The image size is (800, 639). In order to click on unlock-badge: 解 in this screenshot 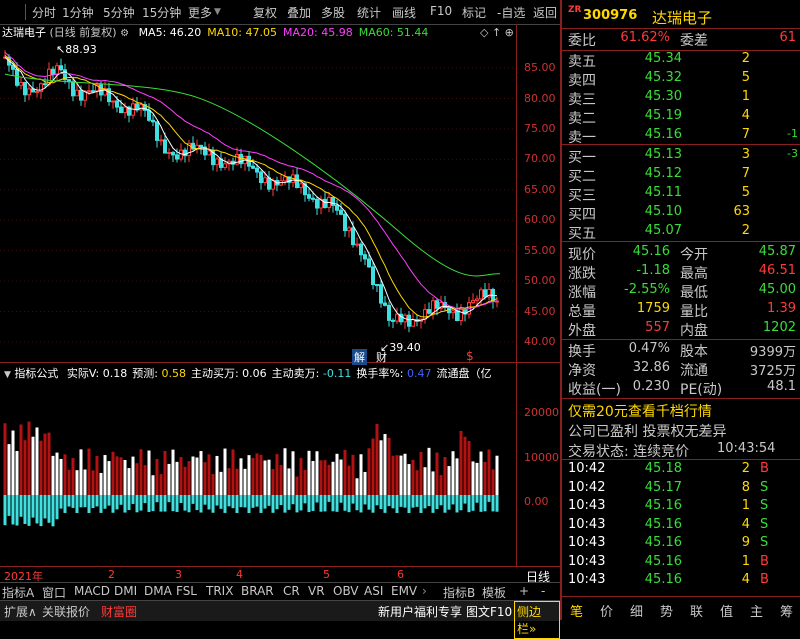, I will do `click(359, 357)`.